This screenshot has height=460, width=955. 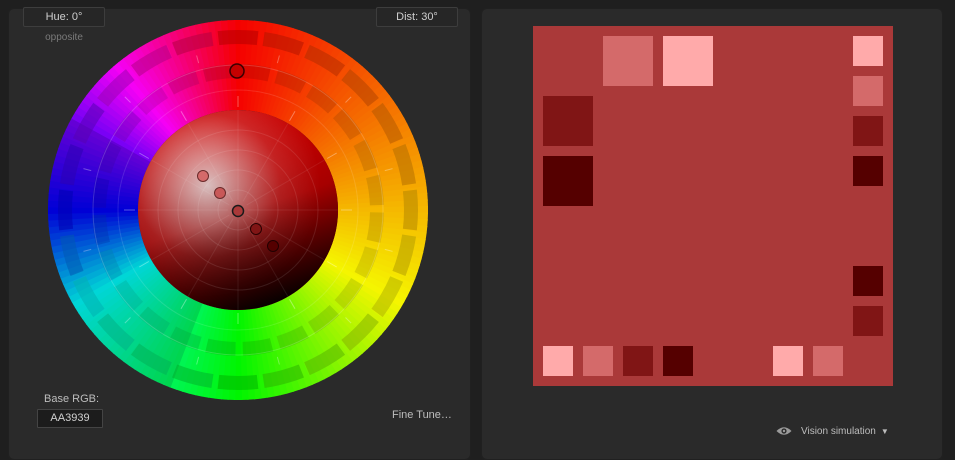 I want to click on distance-field: Dist: 30°, so click(x=417, y=17).